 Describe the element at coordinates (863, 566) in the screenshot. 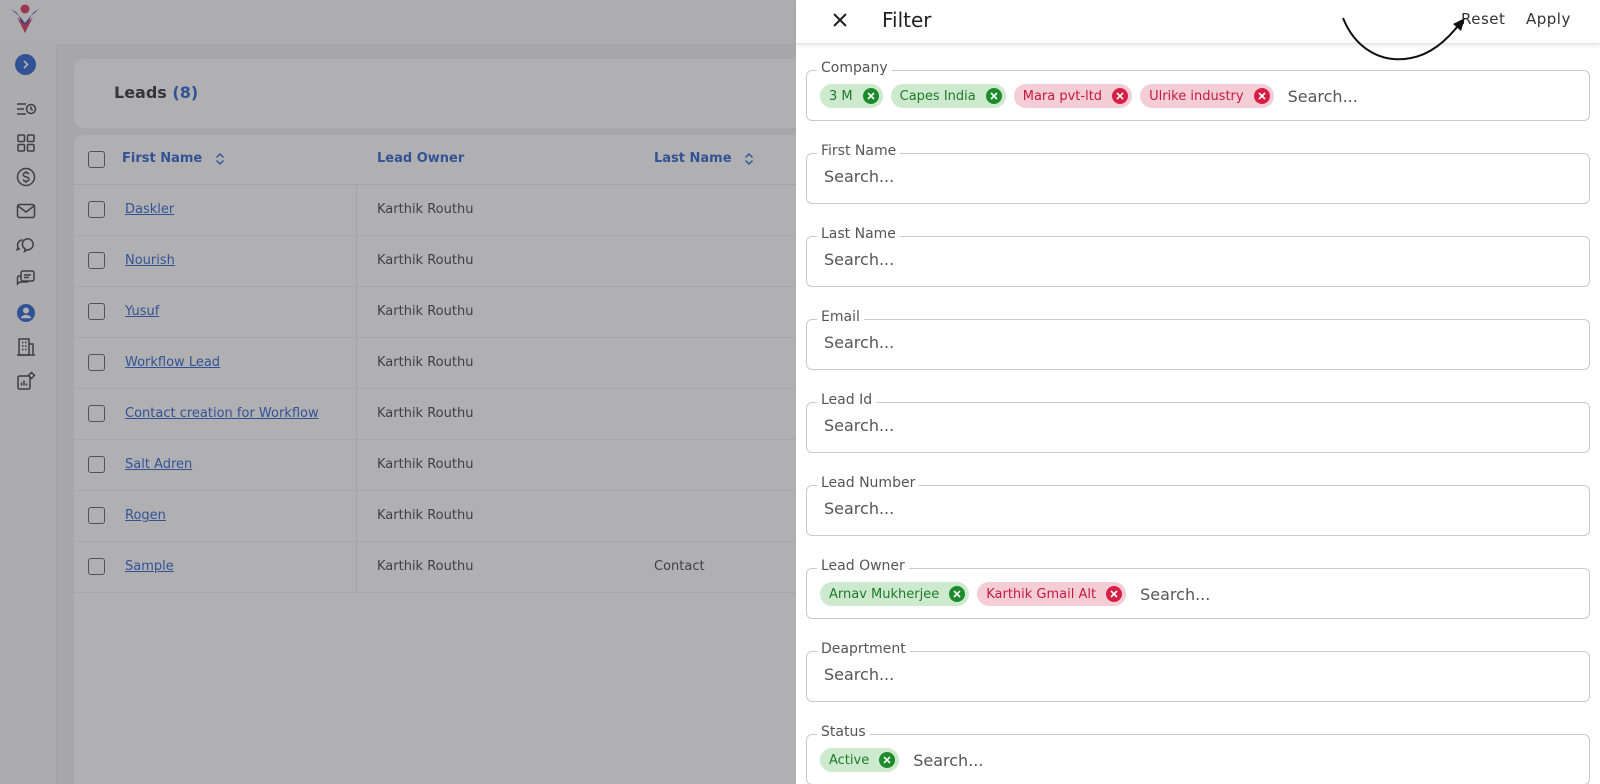

I see `field-label: Lead Owner` at that location.